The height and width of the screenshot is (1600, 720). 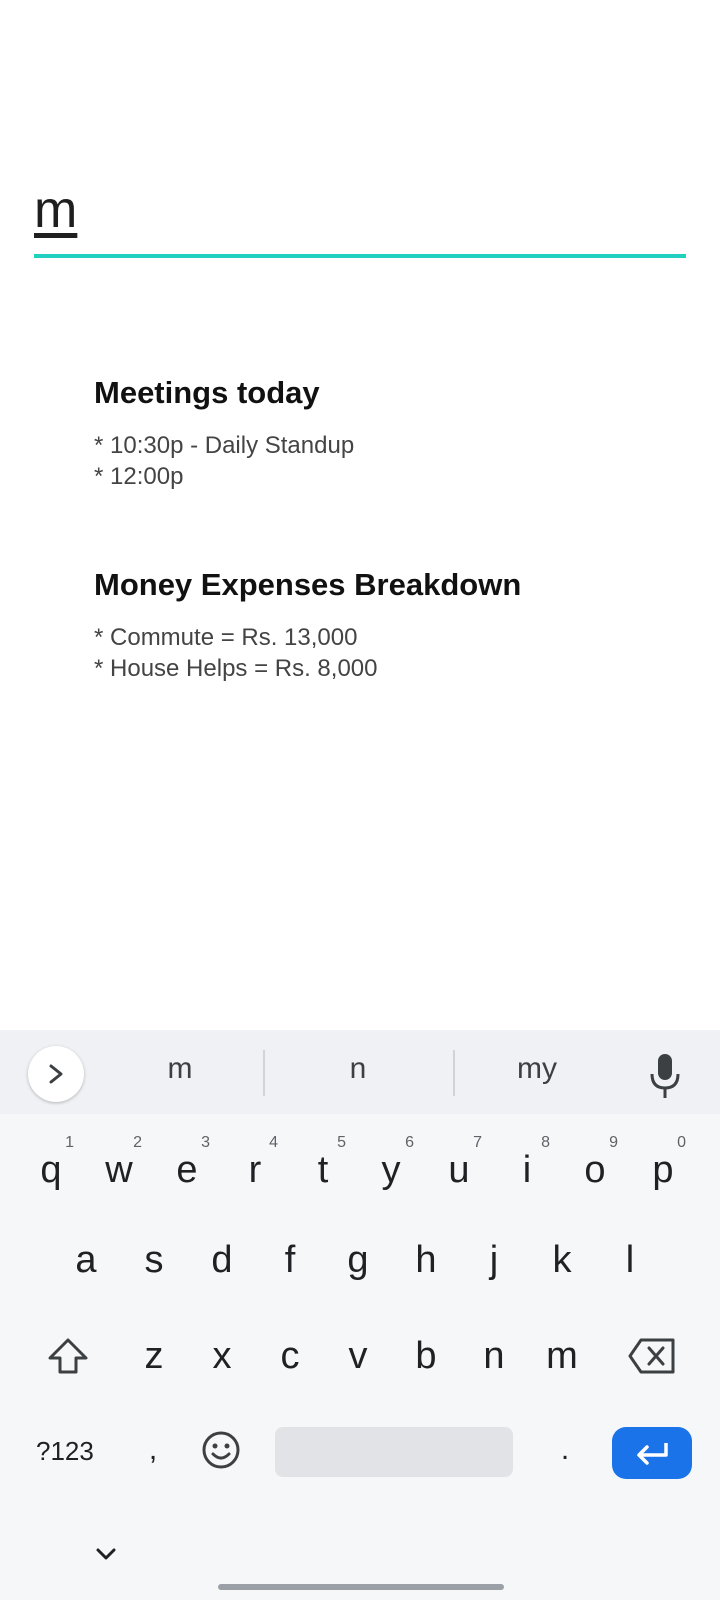 What do you see at coordinates (323, 1170) in the screenshot?
I see `key-t: t5` at bounding box center [323, 1170].